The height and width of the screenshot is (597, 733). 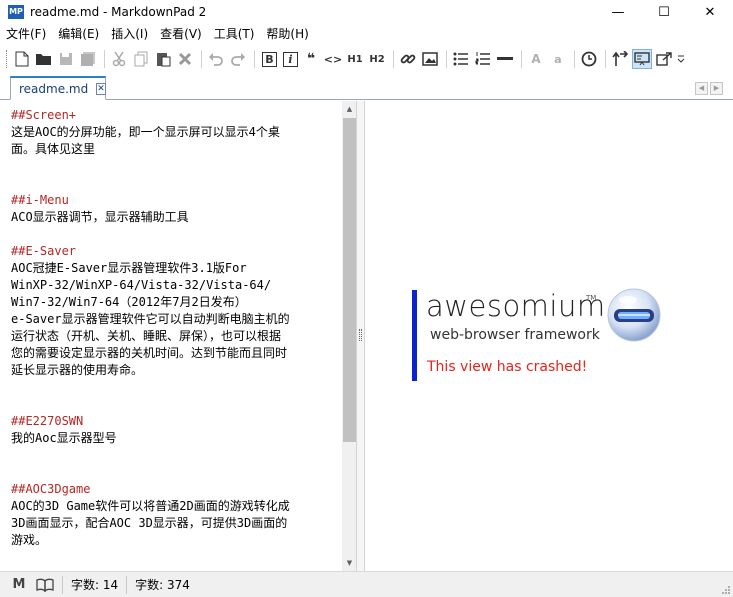 I want to click on editor-heading-line: ##E2270SWN, so click(x=176, y=421).